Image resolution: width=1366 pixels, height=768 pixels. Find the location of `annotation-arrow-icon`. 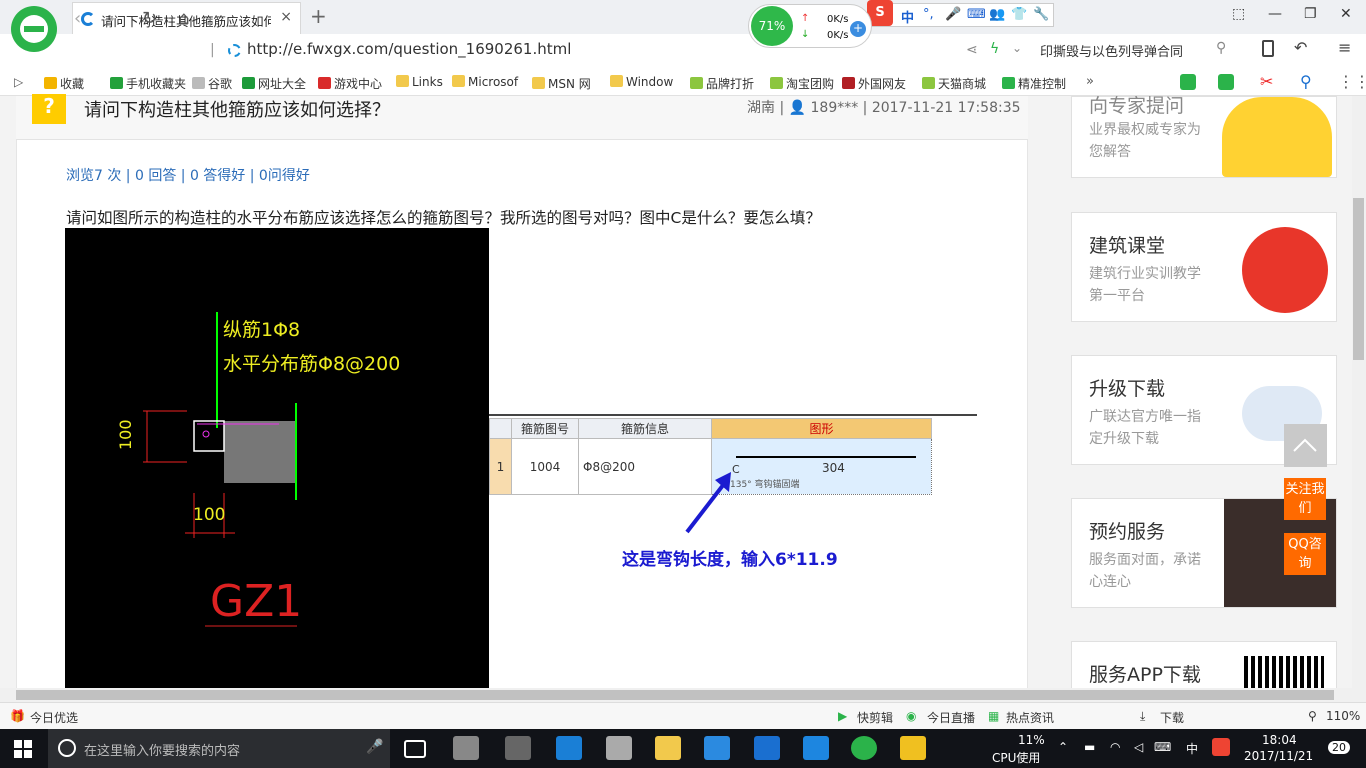

annotation-arrow-icon is located at coordinates (708, 503).